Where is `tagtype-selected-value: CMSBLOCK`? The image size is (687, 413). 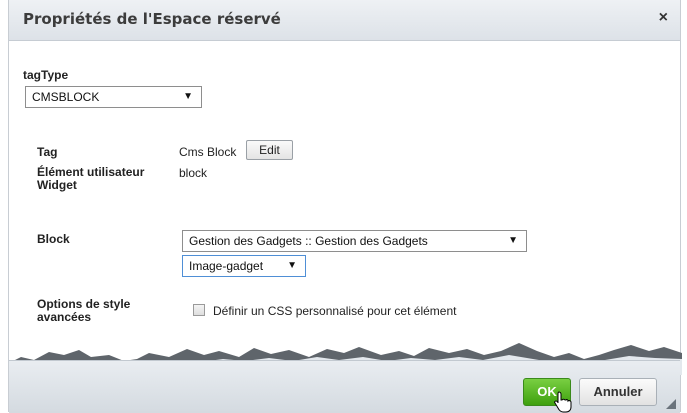 tagtype-selected-value: CMSBLOCK is located at coordinates (66, 97).